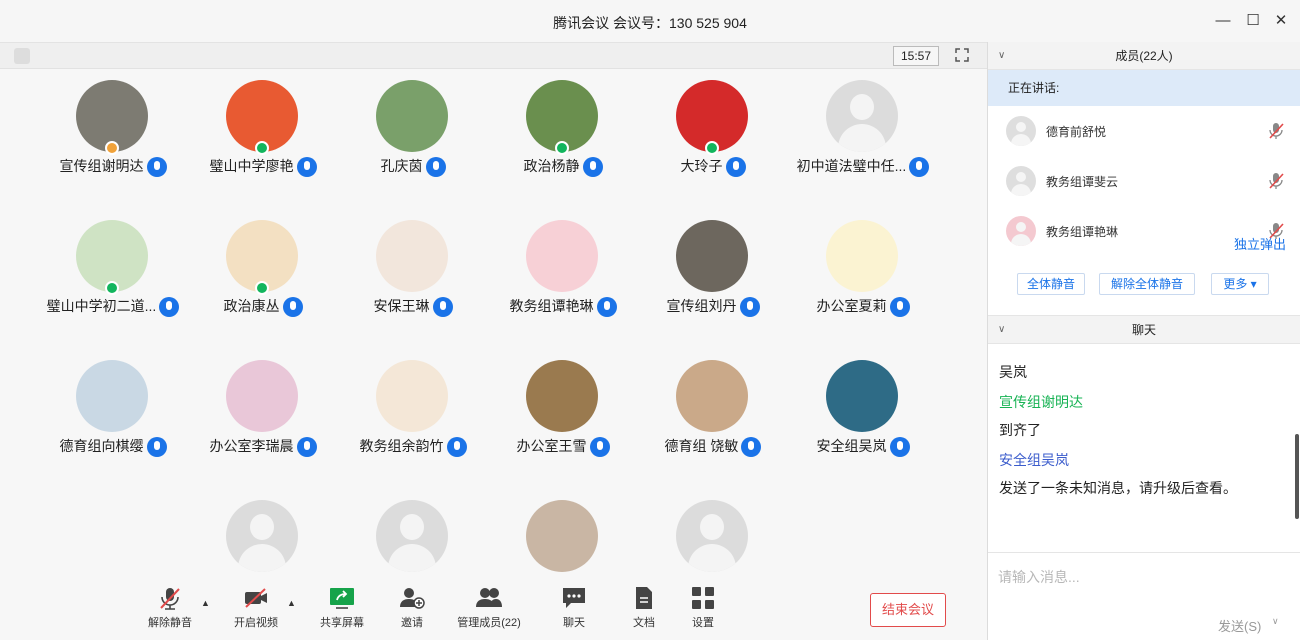 Image resolution: width=1300 pixels, height=640 pixels. I want to click on settings-button: 设置, so click(703, 608).